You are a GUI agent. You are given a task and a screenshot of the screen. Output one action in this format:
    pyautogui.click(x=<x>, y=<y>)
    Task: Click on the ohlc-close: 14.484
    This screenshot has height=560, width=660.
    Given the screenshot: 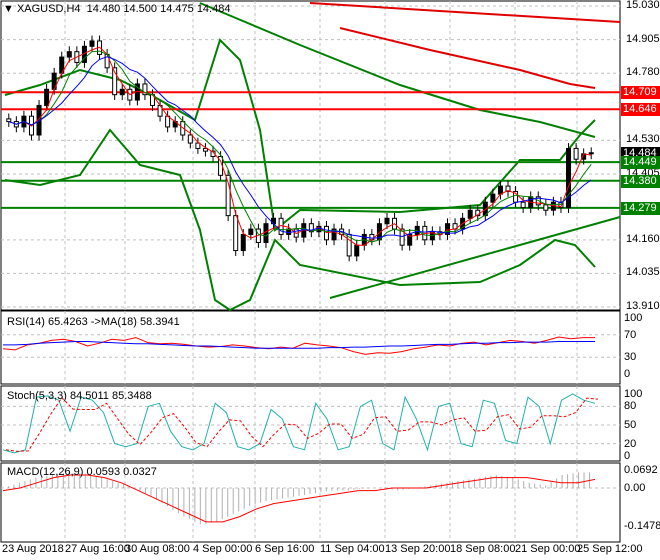 What is the action you would take?
    pyautogui.click(x=213, y=9)
    